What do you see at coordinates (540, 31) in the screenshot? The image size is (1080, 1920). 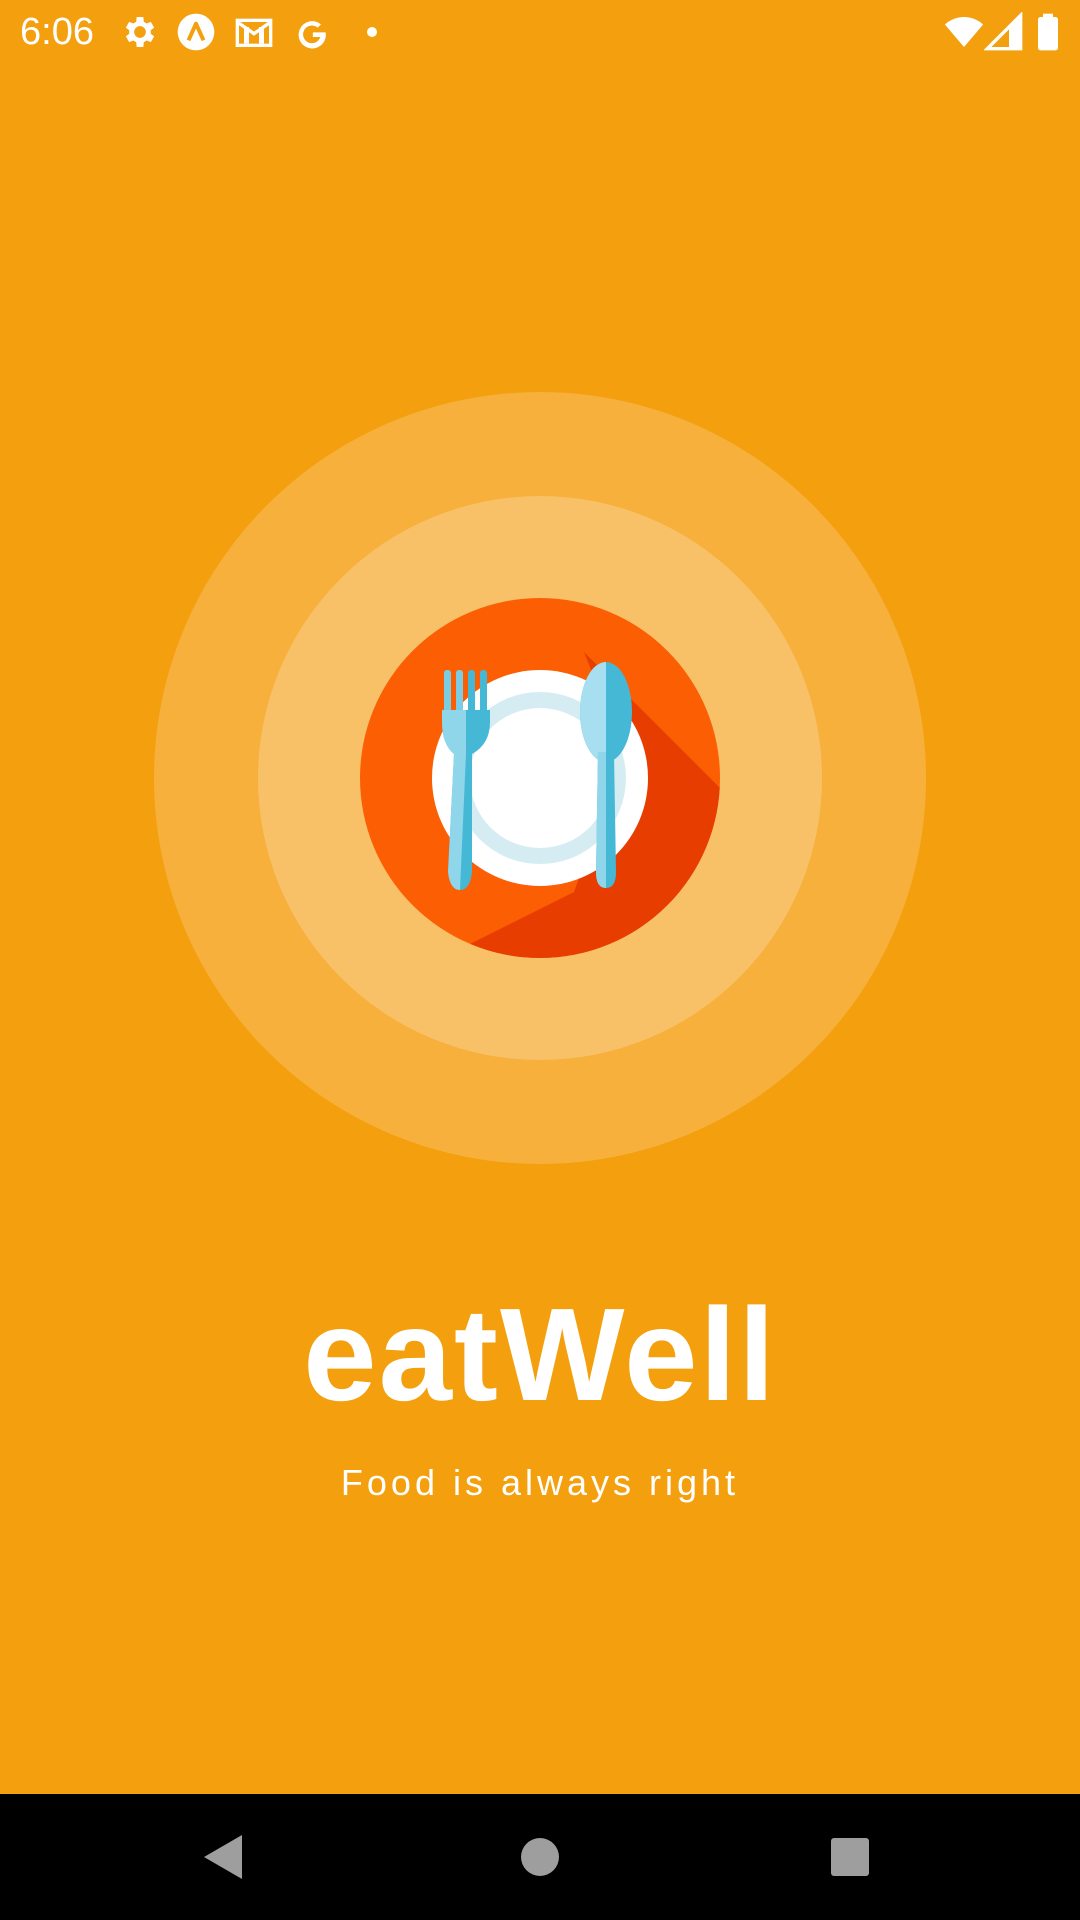 I see `status-bar: 6:06` at bounding box center [540, 31].